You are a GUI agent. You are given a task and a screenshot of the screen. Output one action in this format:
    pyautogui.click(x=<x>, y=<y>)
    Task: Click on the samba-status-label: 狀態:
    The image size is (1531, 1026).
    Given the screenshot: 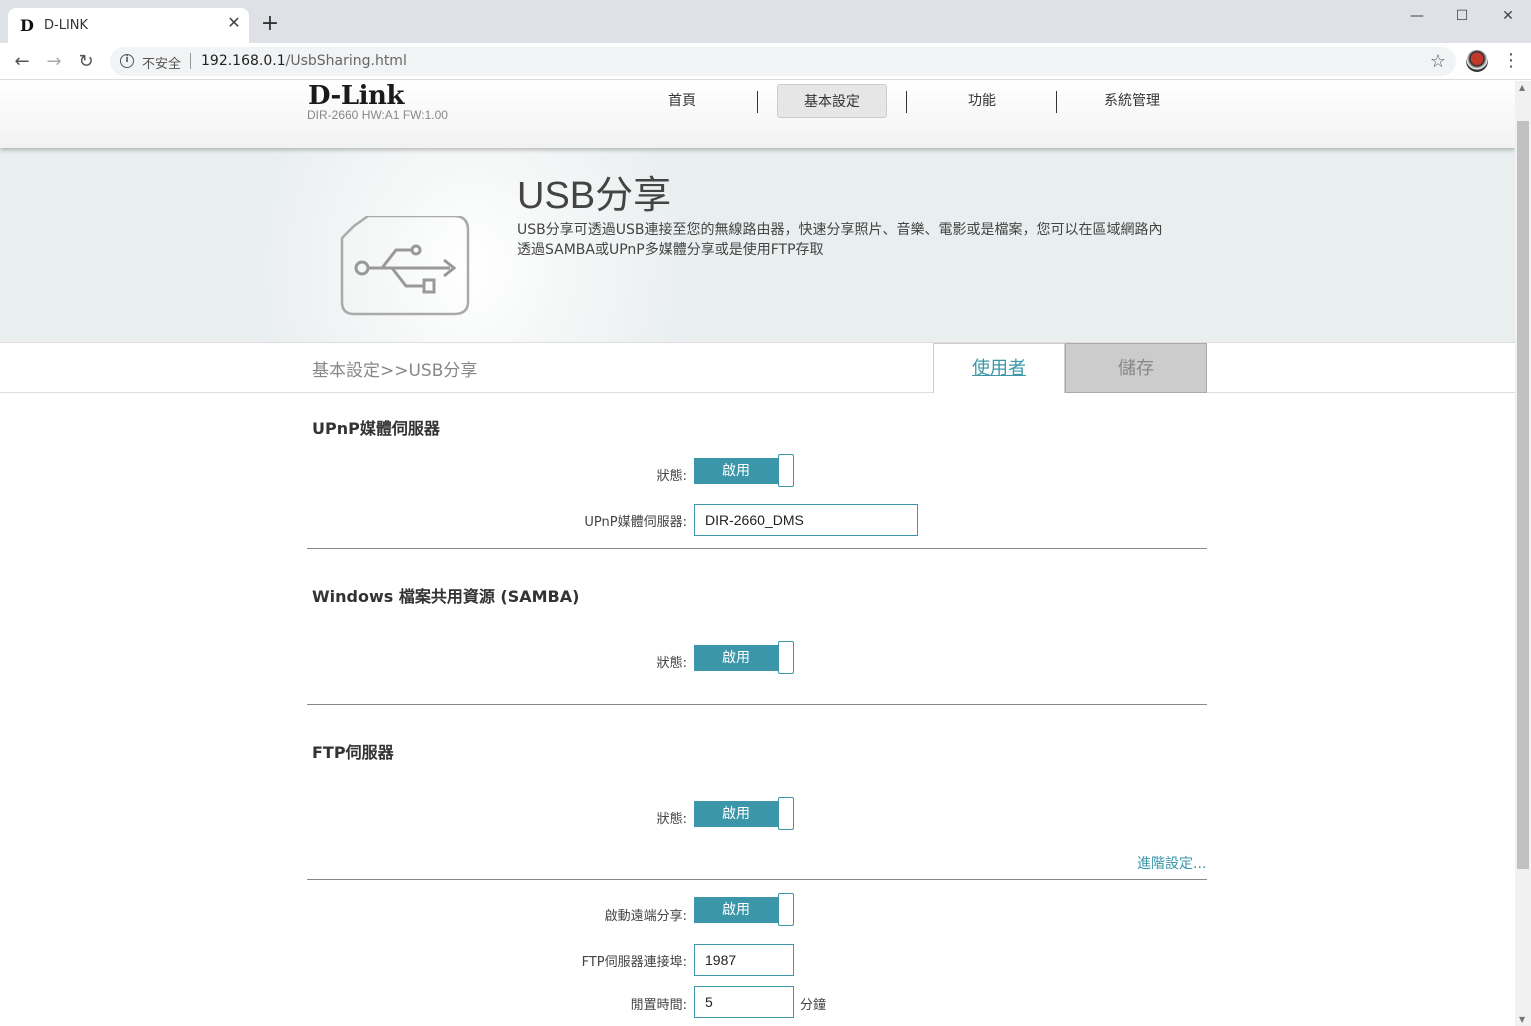 What is the action you would take?
    pyautogui.click(x=671, y=663)
    